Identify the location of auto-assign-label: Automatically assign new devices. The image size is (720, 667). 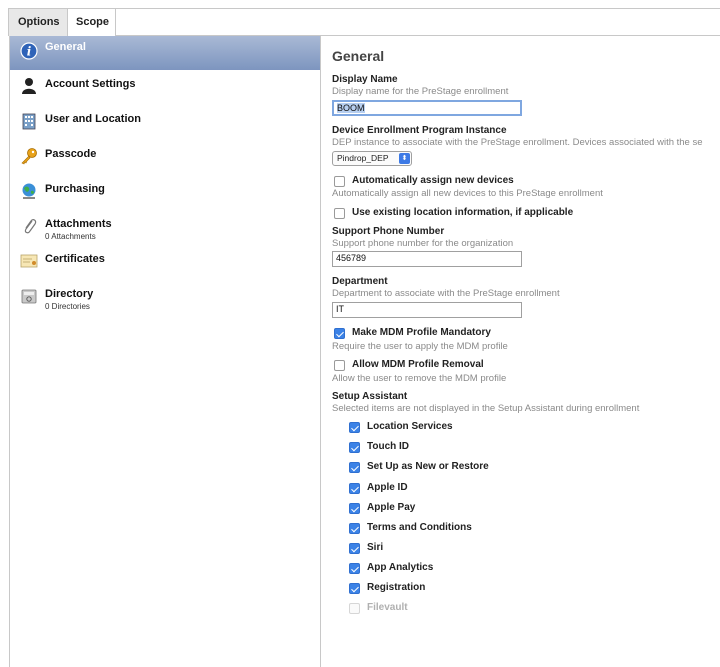
(433, 180).